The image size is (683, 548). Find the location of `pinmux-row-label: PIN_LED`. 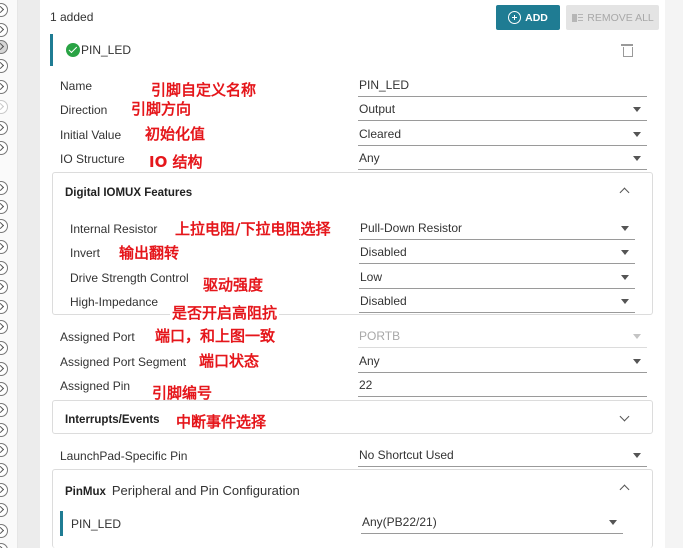

pinmux-row-label: PIN_LED is located at coordinates (96, 524).